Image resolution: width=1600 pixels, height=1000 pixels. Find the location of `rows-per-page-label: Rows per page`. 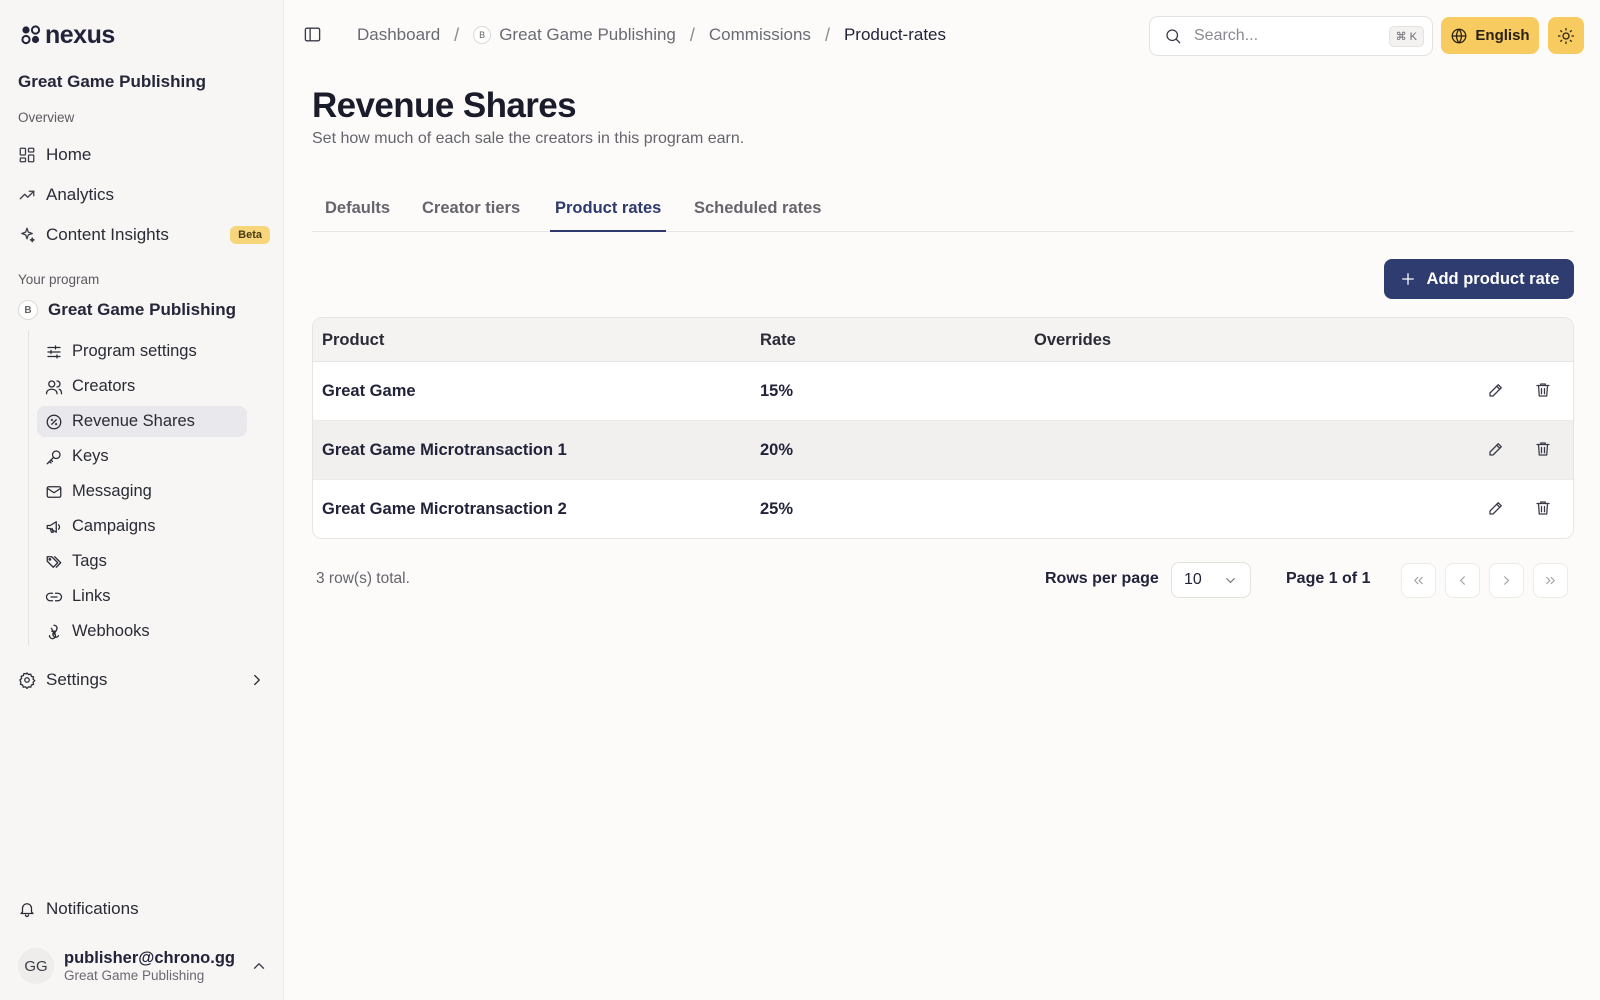

rows-per-page-label: Rows per page is located at coordinates (1102, 578).